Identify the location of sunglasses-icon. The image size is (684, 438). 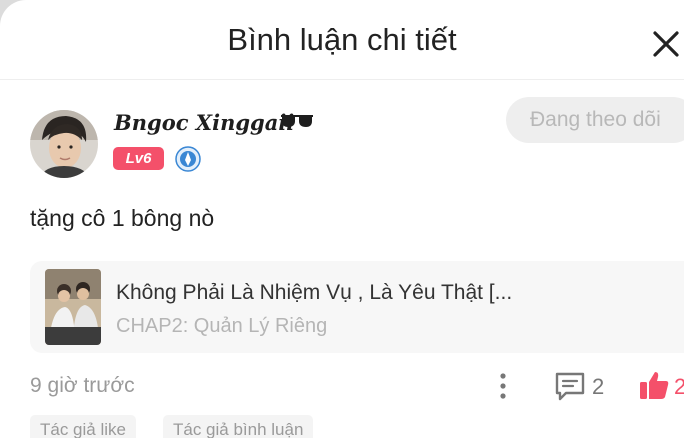
(297, 121).